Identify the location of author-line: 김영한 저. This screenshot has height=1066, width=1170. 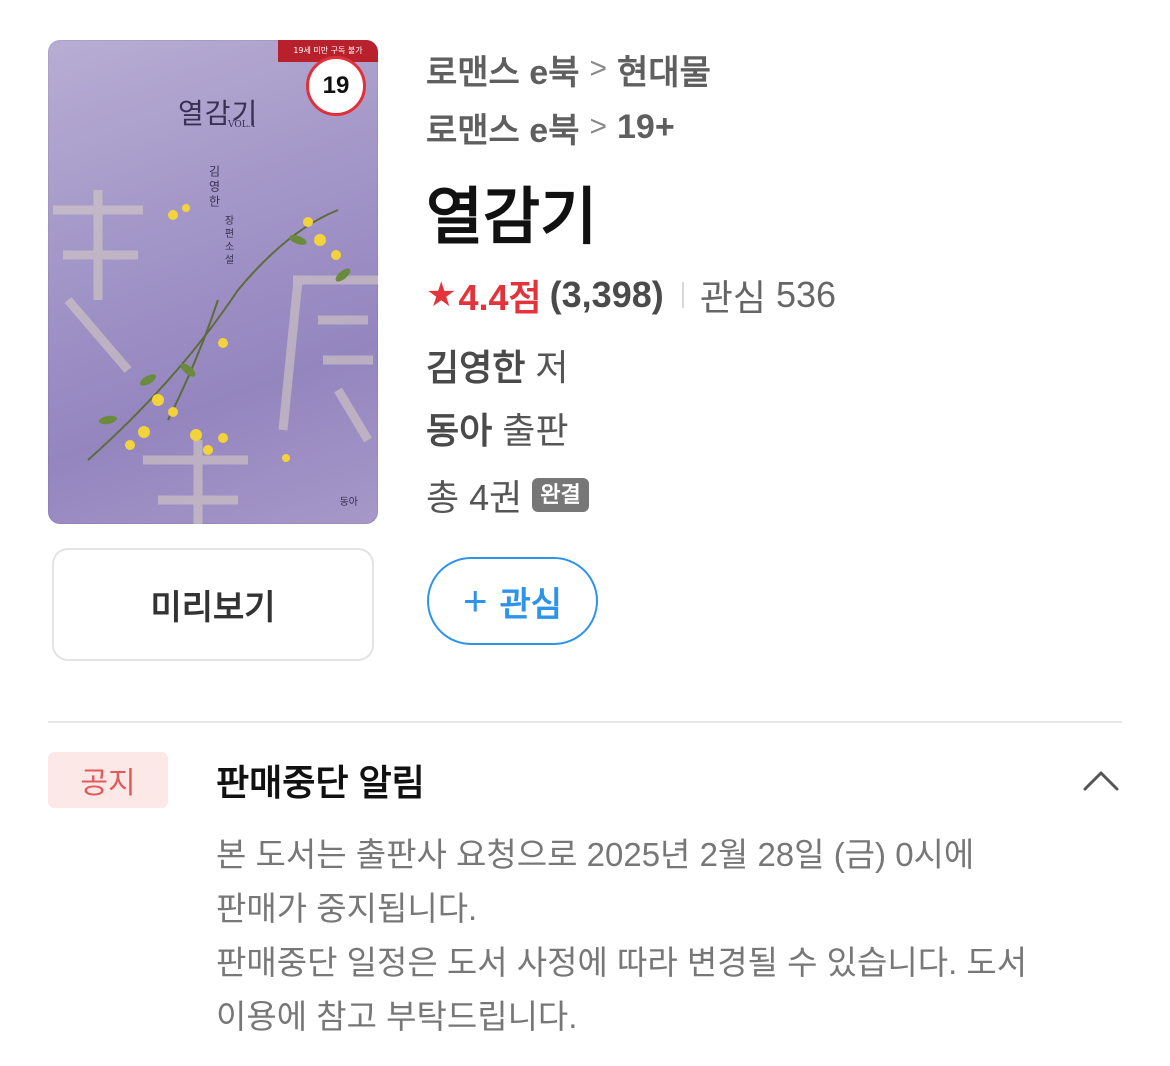
(497, 365).